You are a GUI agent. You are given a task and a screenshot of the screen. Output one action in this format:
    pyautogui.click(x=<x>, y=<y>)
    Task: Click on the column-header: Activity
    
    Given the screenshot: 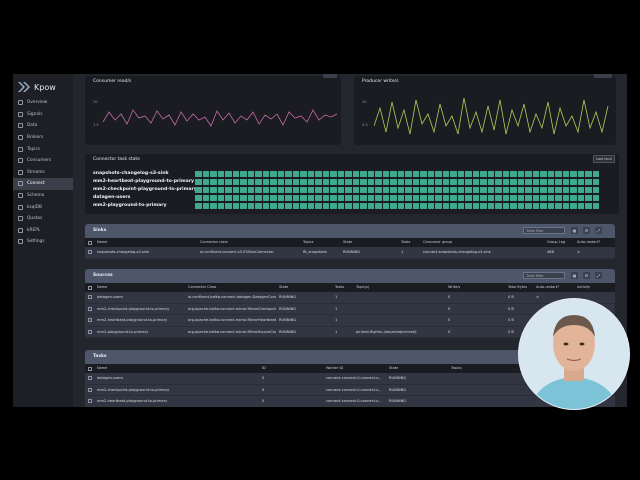 What is the action you would take?
    pyautogui.click(x=583, y=287)
    